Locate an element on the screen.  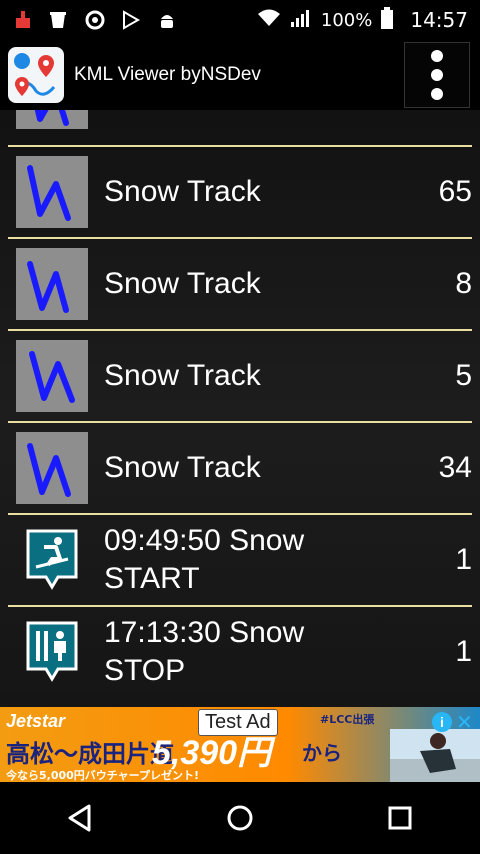
list-item: Snow Track 34 is located at coordinates (240, 468).